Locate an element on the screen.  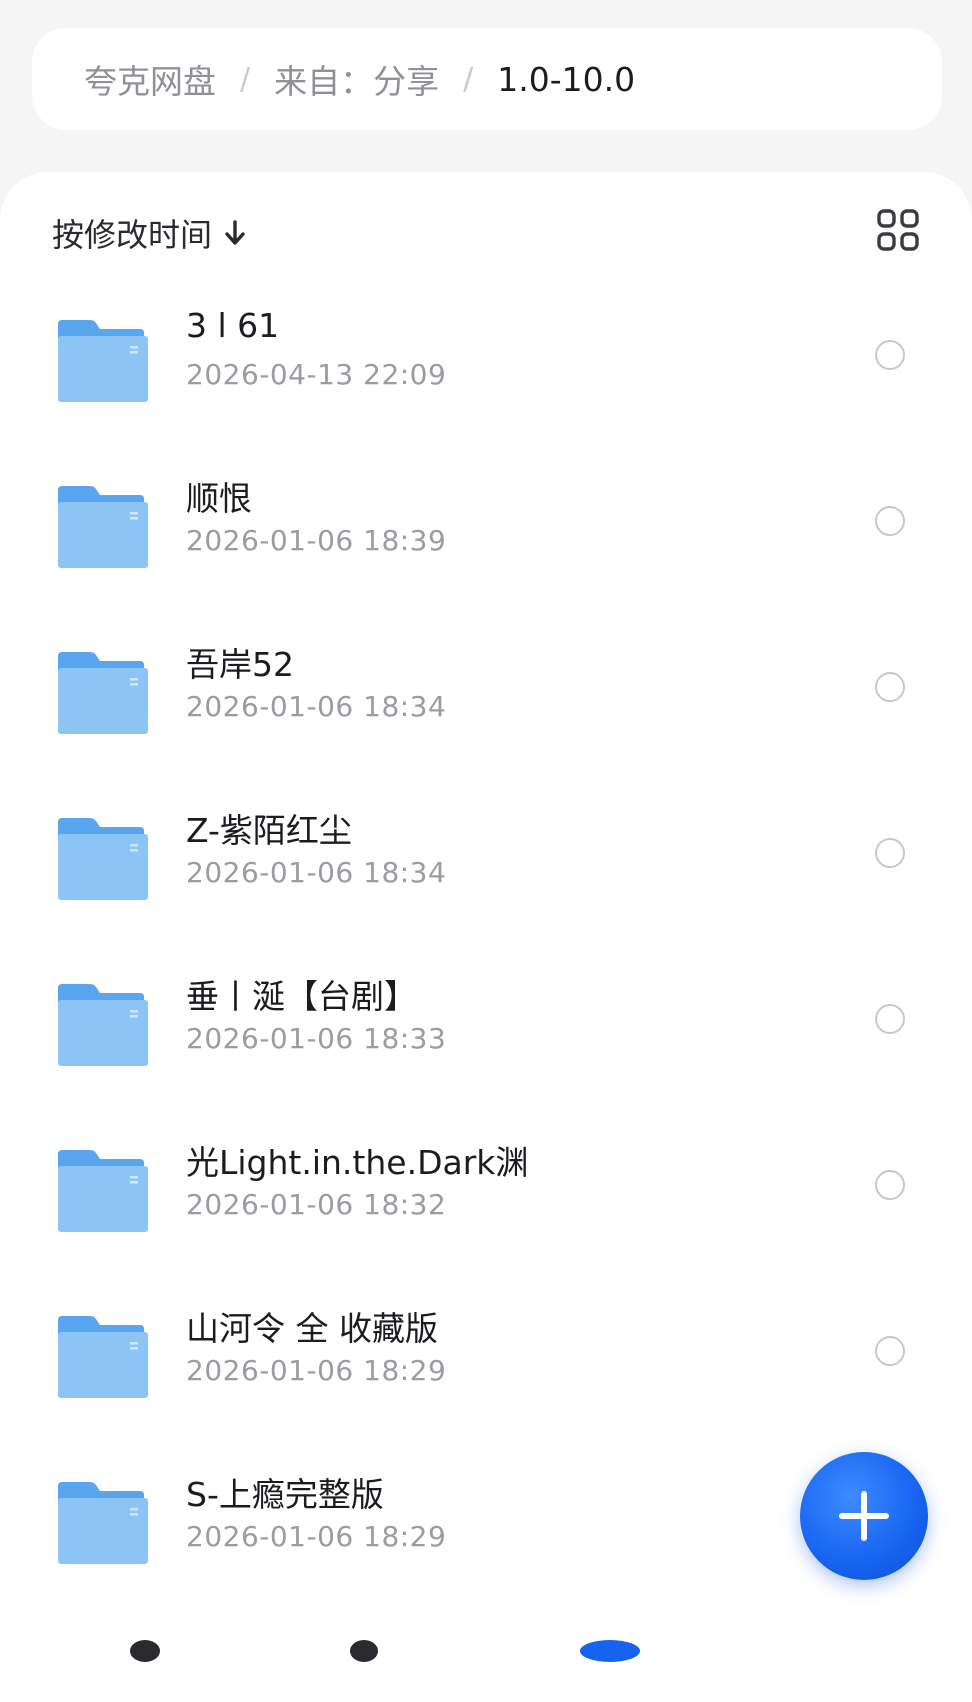
grid-view-icon is located at coordinates (898, 230).